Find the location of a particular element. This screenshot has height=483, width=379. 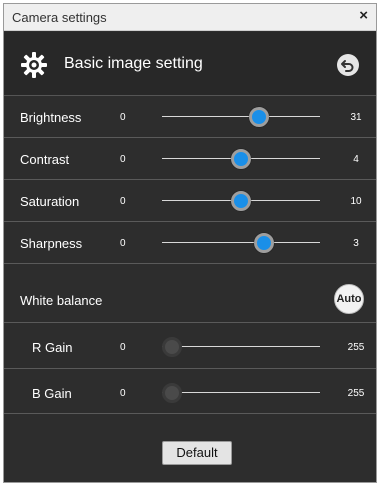

auto-button: Auto is located at coordinates (349, 299).